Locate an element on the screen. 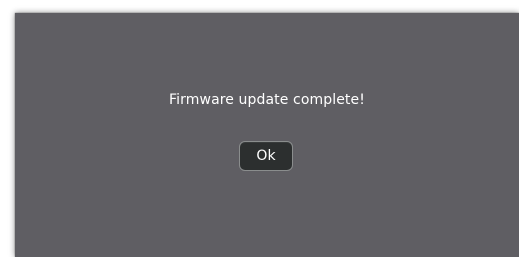  dialog-message: Firmware update complete! is located at coordinates (267, 100).